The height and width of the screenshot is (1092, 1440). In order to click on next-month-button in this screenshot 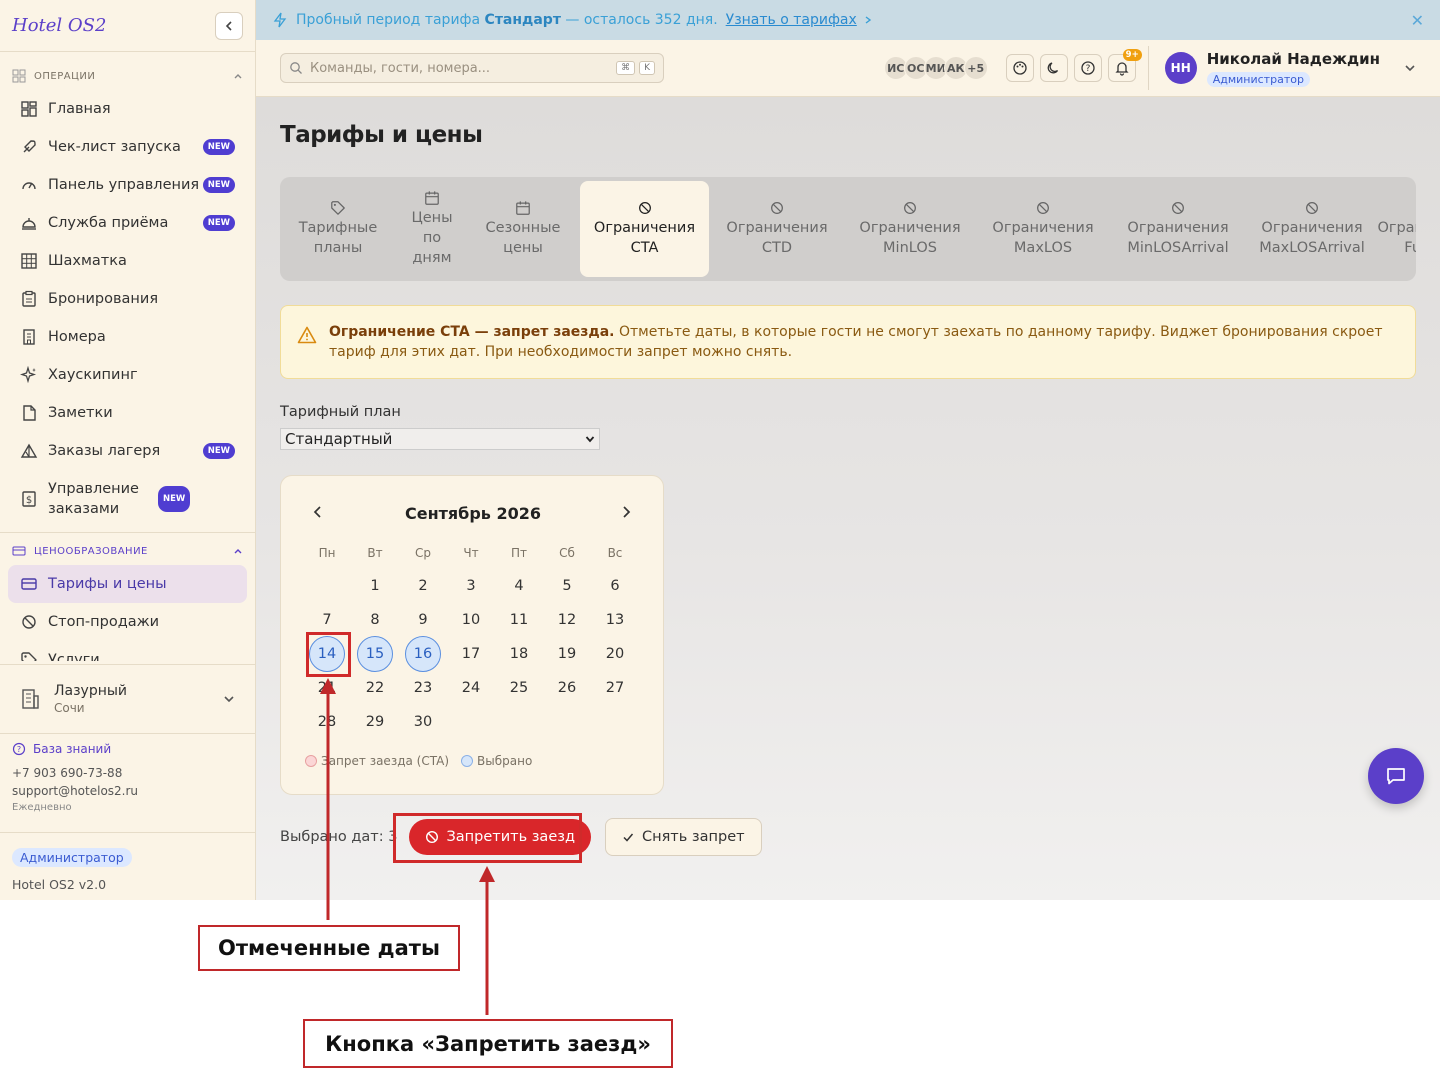, I will do `click(626, 513)`.